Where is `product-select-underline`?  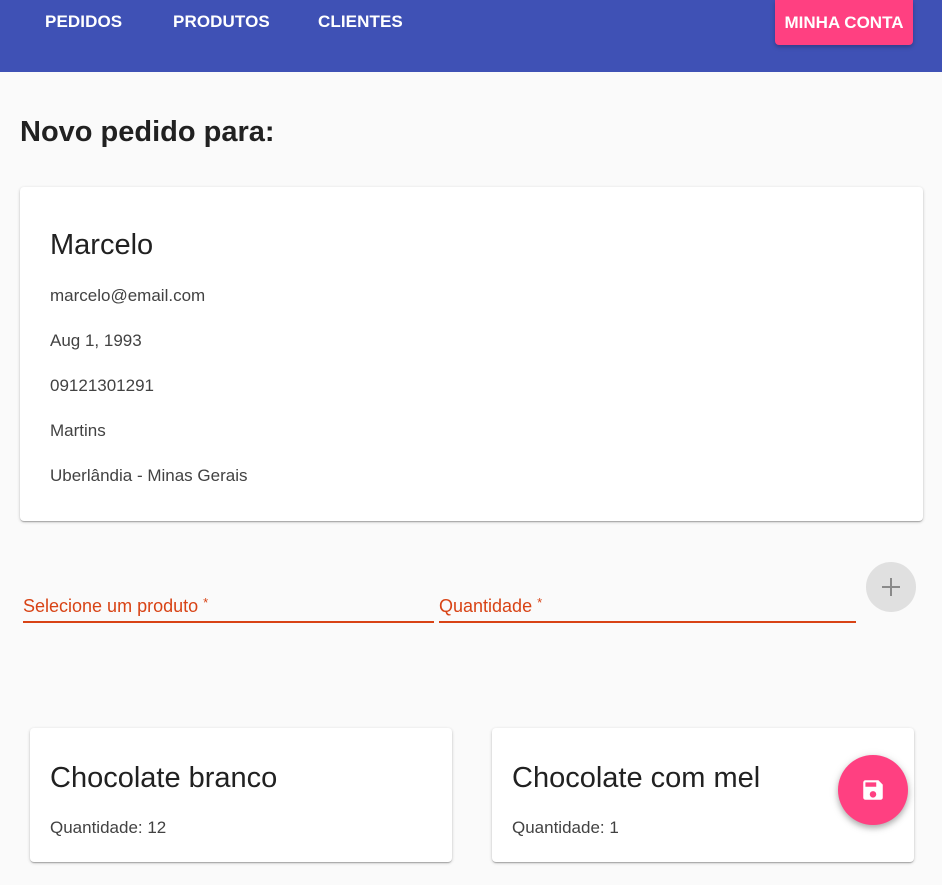
product-select-underline is located at coordinates (228, 622).